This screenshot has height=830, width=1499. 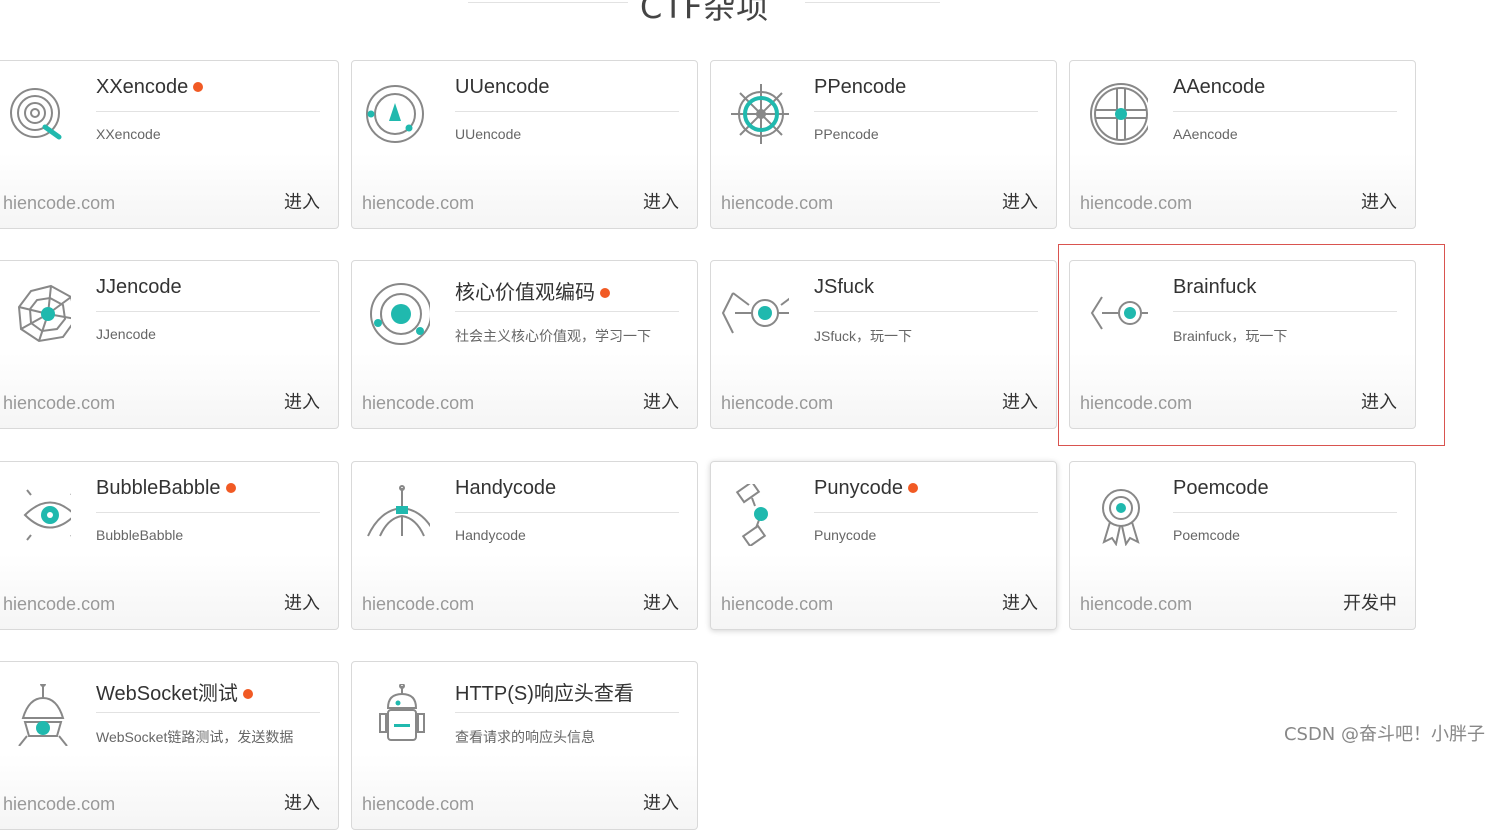 I want to click on in-development-label: 开发中, so click(x=1370, y=603).